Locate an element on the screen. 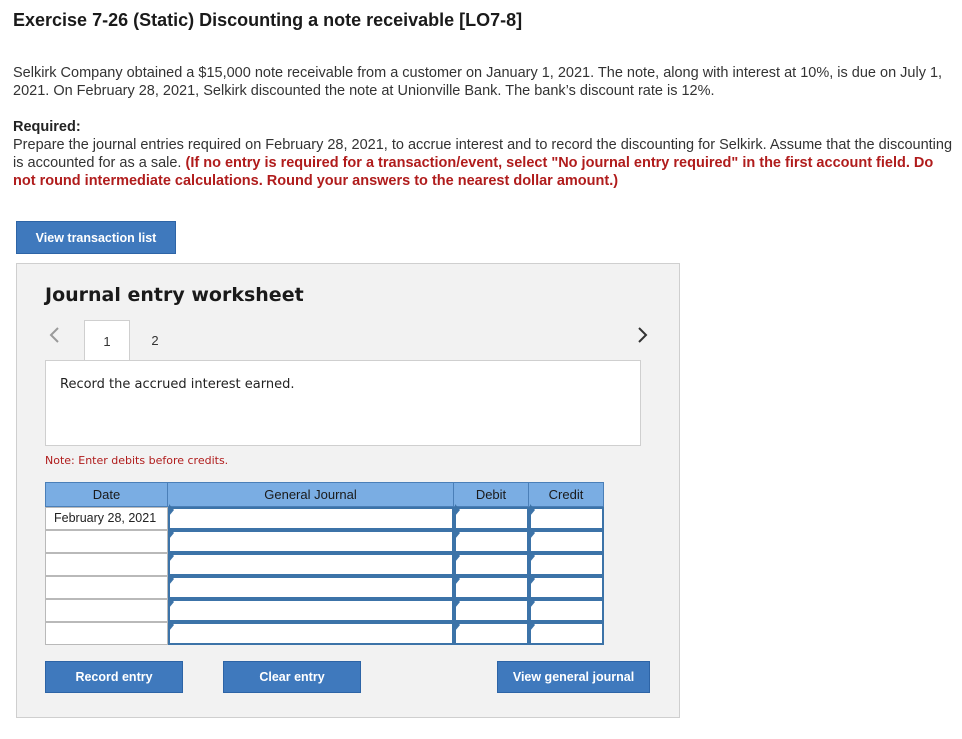  required-label: Required: is located at coordinates (47, 127).